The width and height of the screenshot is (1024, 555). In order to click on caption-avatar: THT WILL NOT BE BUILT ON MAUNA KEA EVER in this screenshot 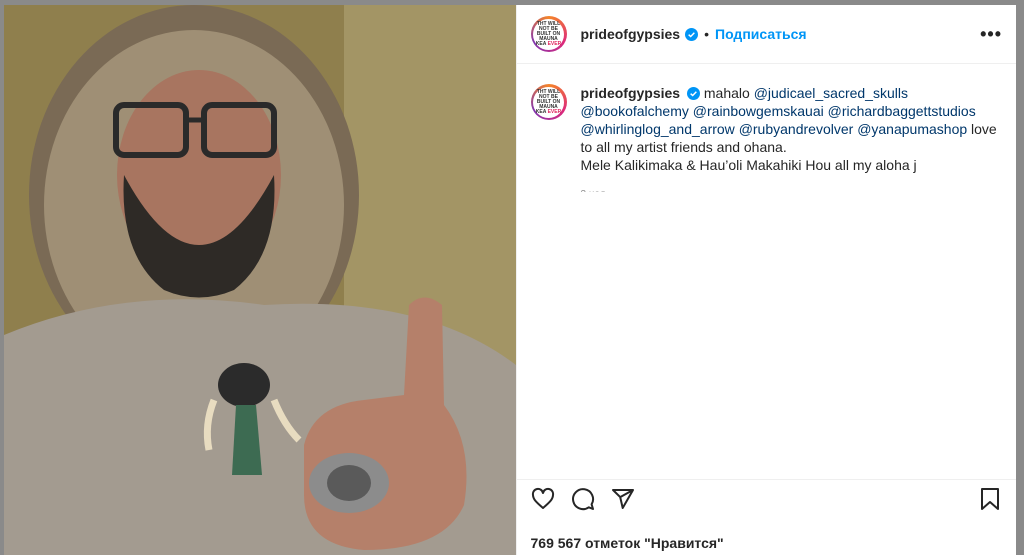, I will do `click(548, 102)`.